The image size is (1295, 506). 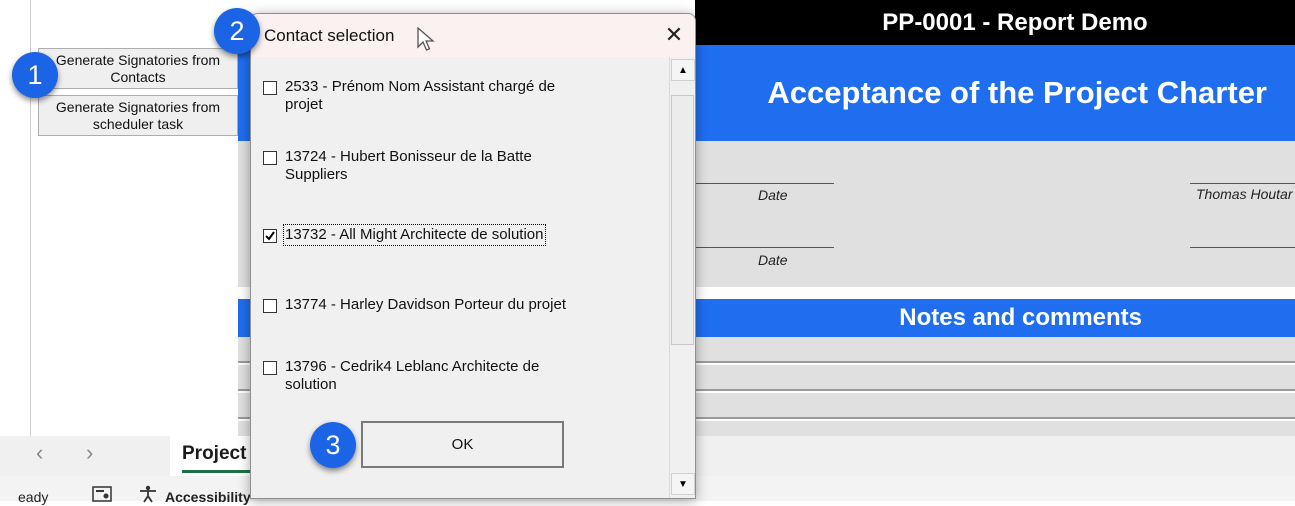 I want to click on accessibility-icon, so click(x=148, y=495).